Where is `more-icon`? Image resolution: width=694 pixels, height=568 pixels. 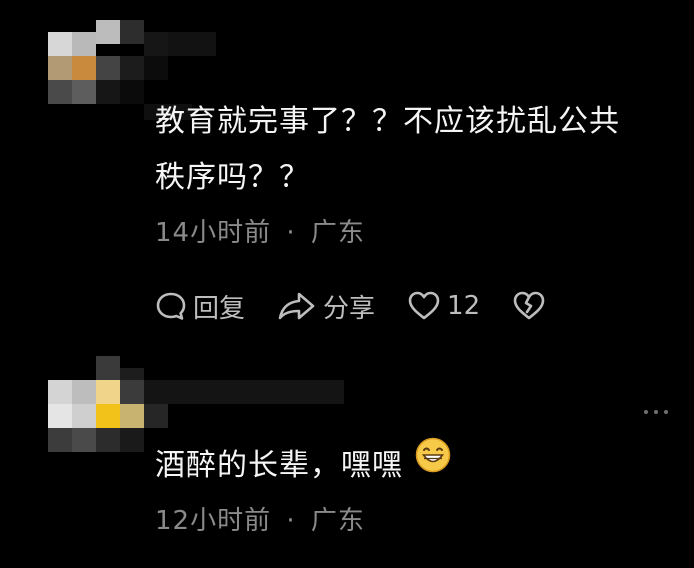
more-icon is located at coordinates (646, 412).